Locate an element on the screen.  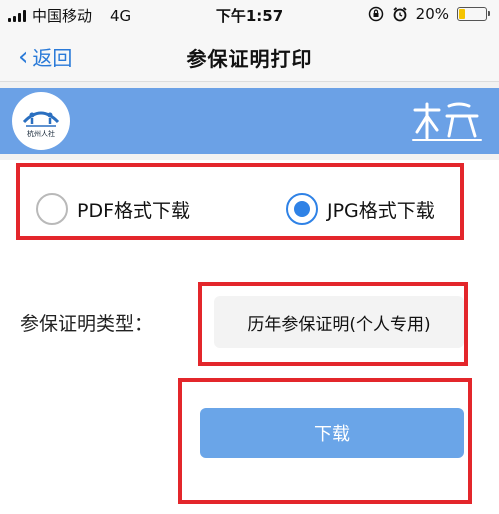
hangzhou-hrss-logo: 杭州人社 is located at coordinates (41, 121).